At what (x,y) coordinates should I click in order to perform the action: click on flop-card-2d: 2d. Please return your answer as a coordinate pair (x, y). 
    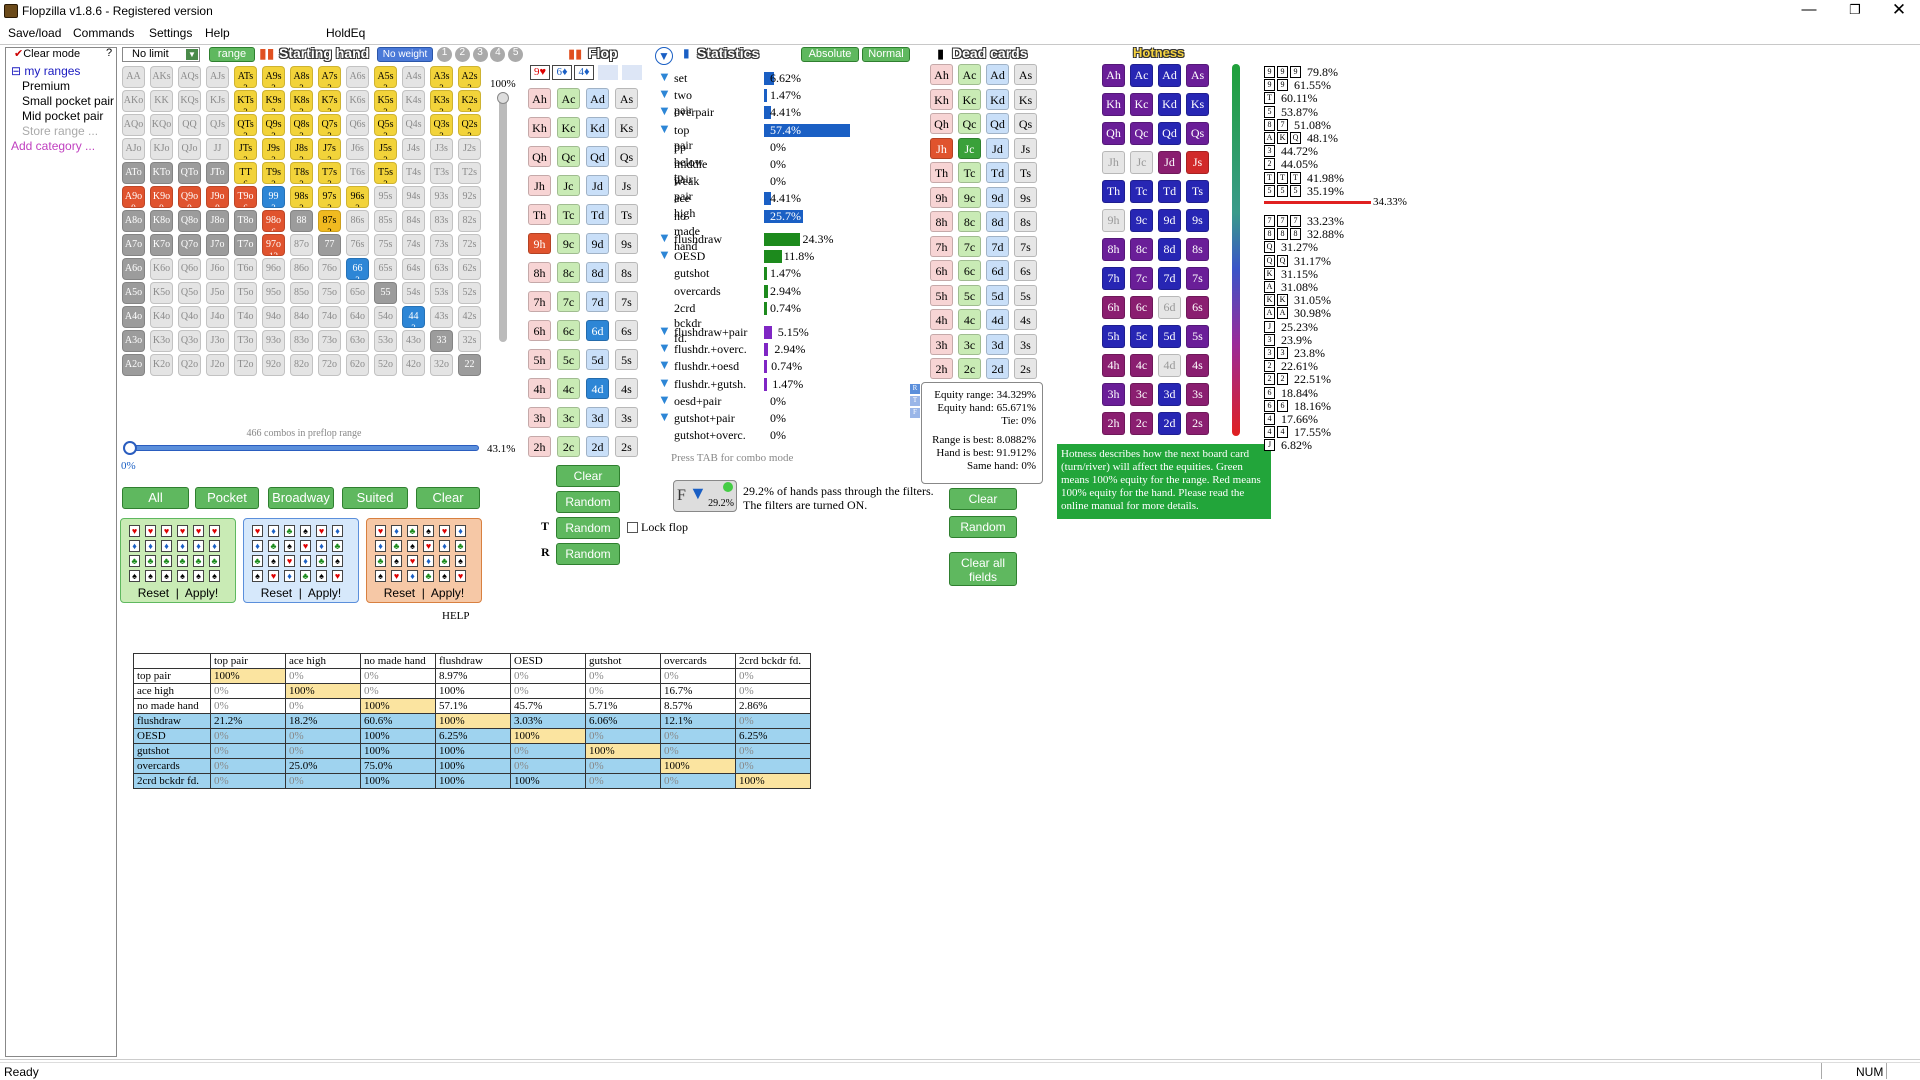
    Looking at the image, I should click on (597, 446).